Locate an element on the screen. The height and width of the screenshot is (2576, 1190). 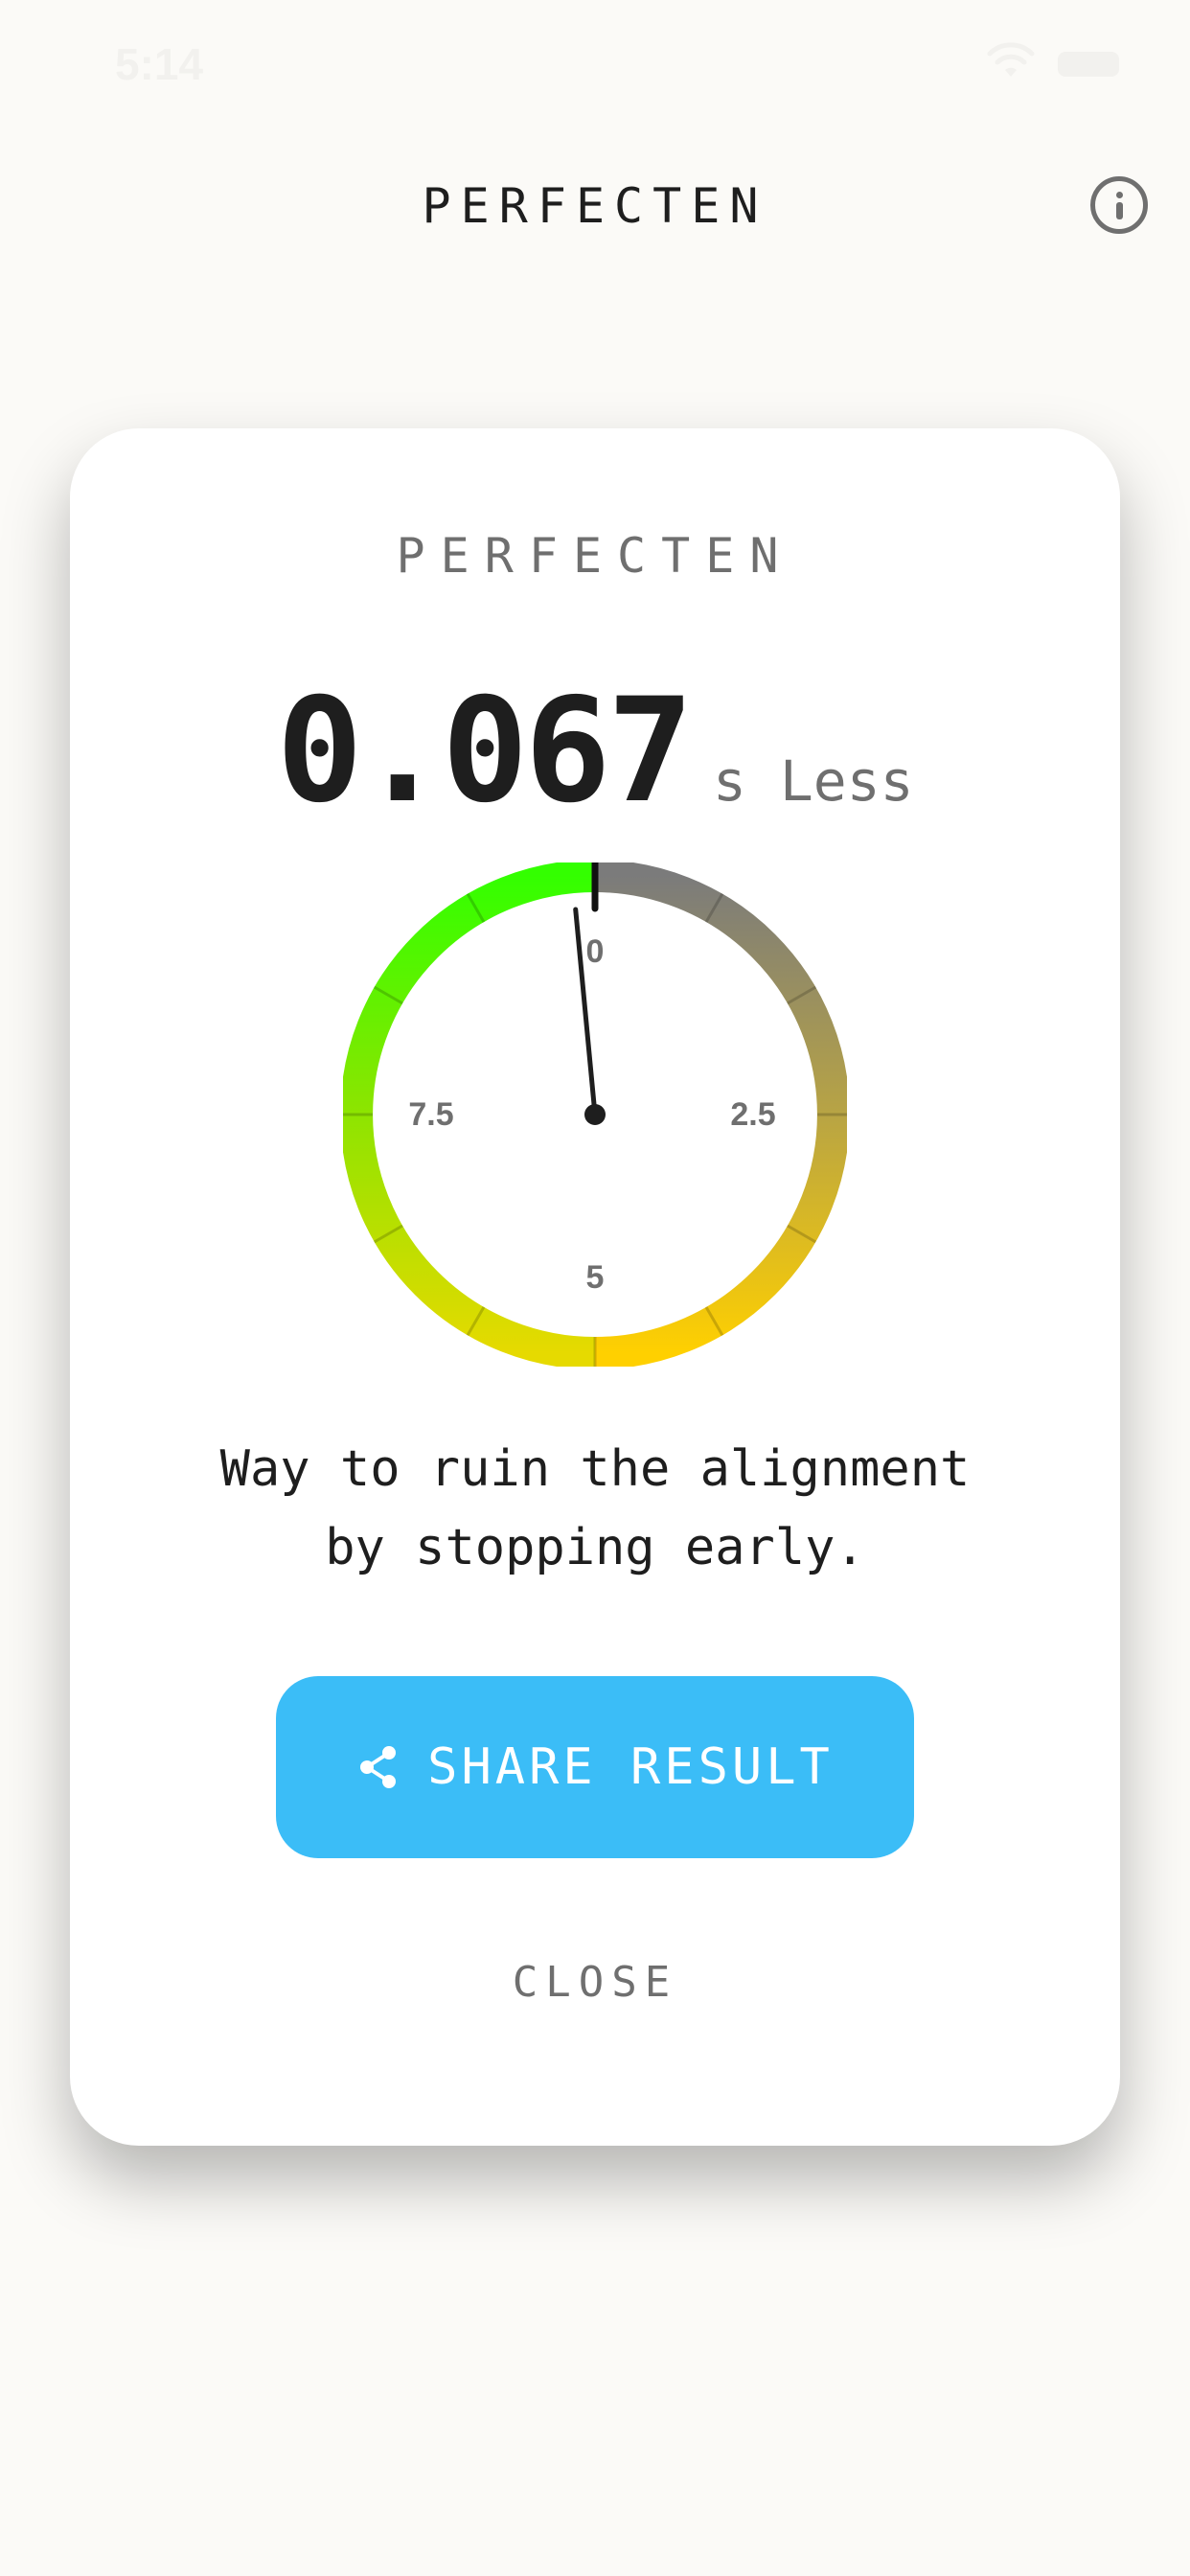
card-title: PERFECTEN is located at coordinates (595, 556).